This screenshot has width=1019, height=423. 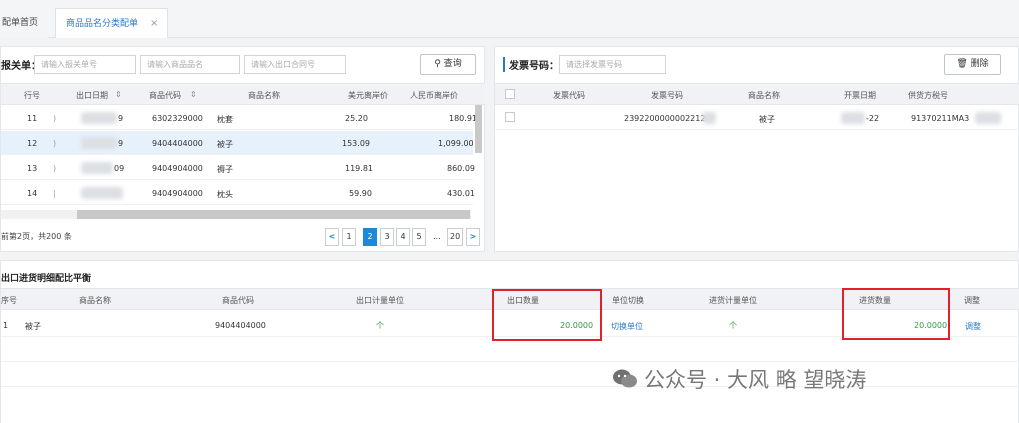 What do you see at coordinates (273, 214) in the screenshot?
I see `horizontal-scrollbar-thumb` at bounding box center [273, 214].